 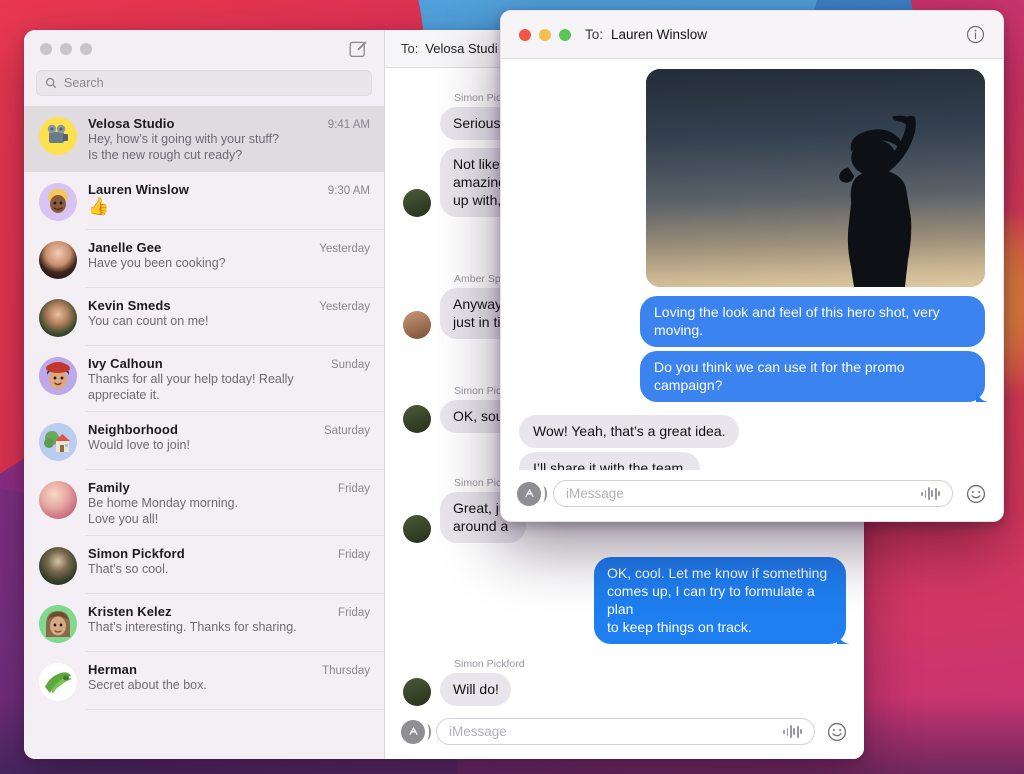 I want to click on conversation-name: Janelle Gee, so click(x=125, y=247).